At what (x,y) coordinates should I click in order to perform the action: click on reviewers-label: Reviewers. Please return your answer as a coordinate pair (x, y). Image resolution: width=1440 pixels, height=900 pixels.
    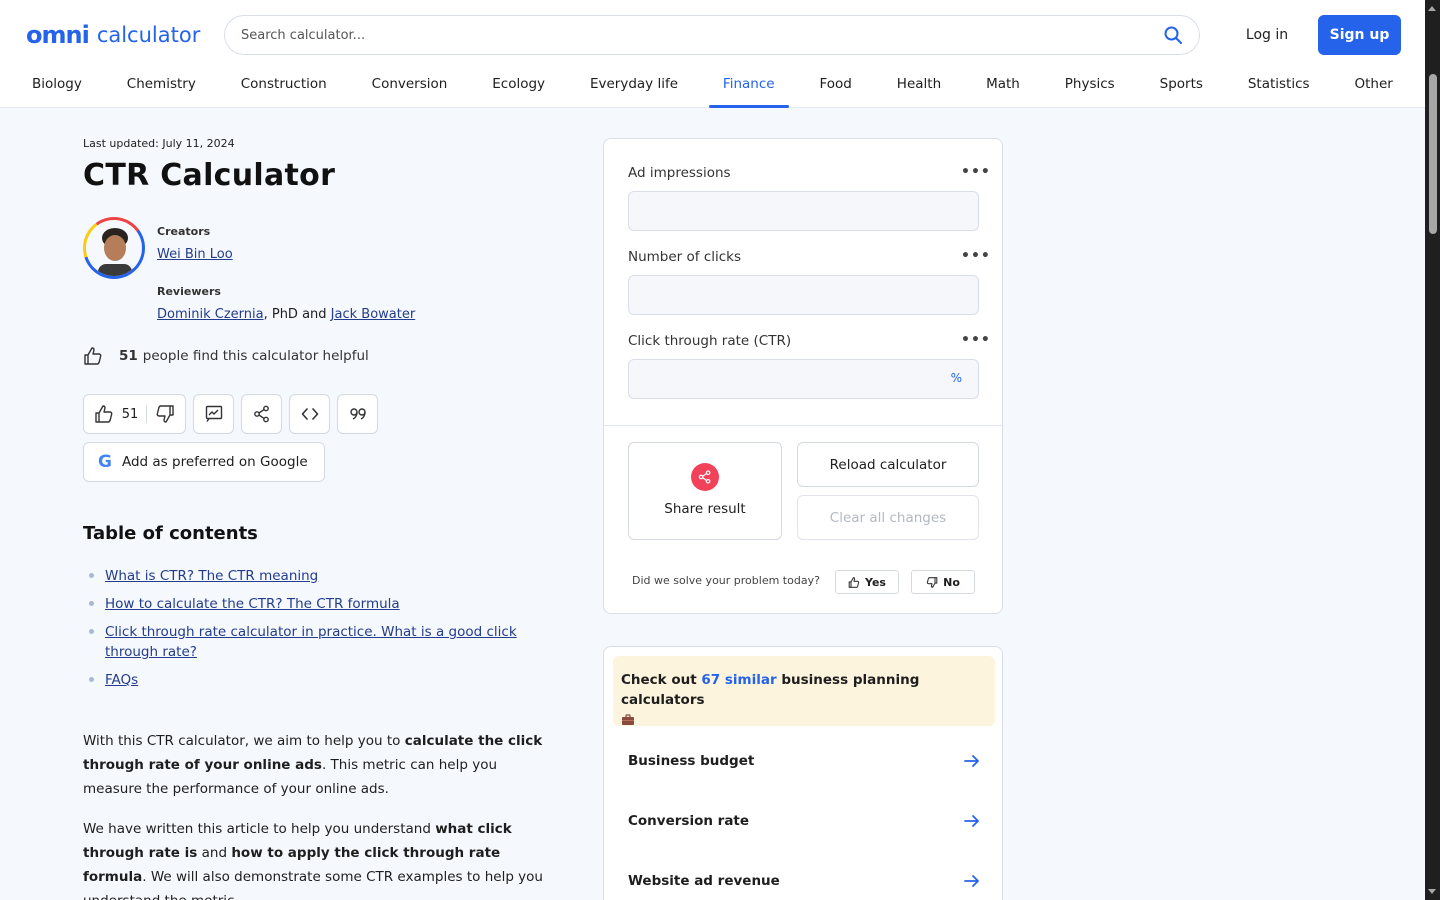
    Looking at the image, I should click on (189, 291).